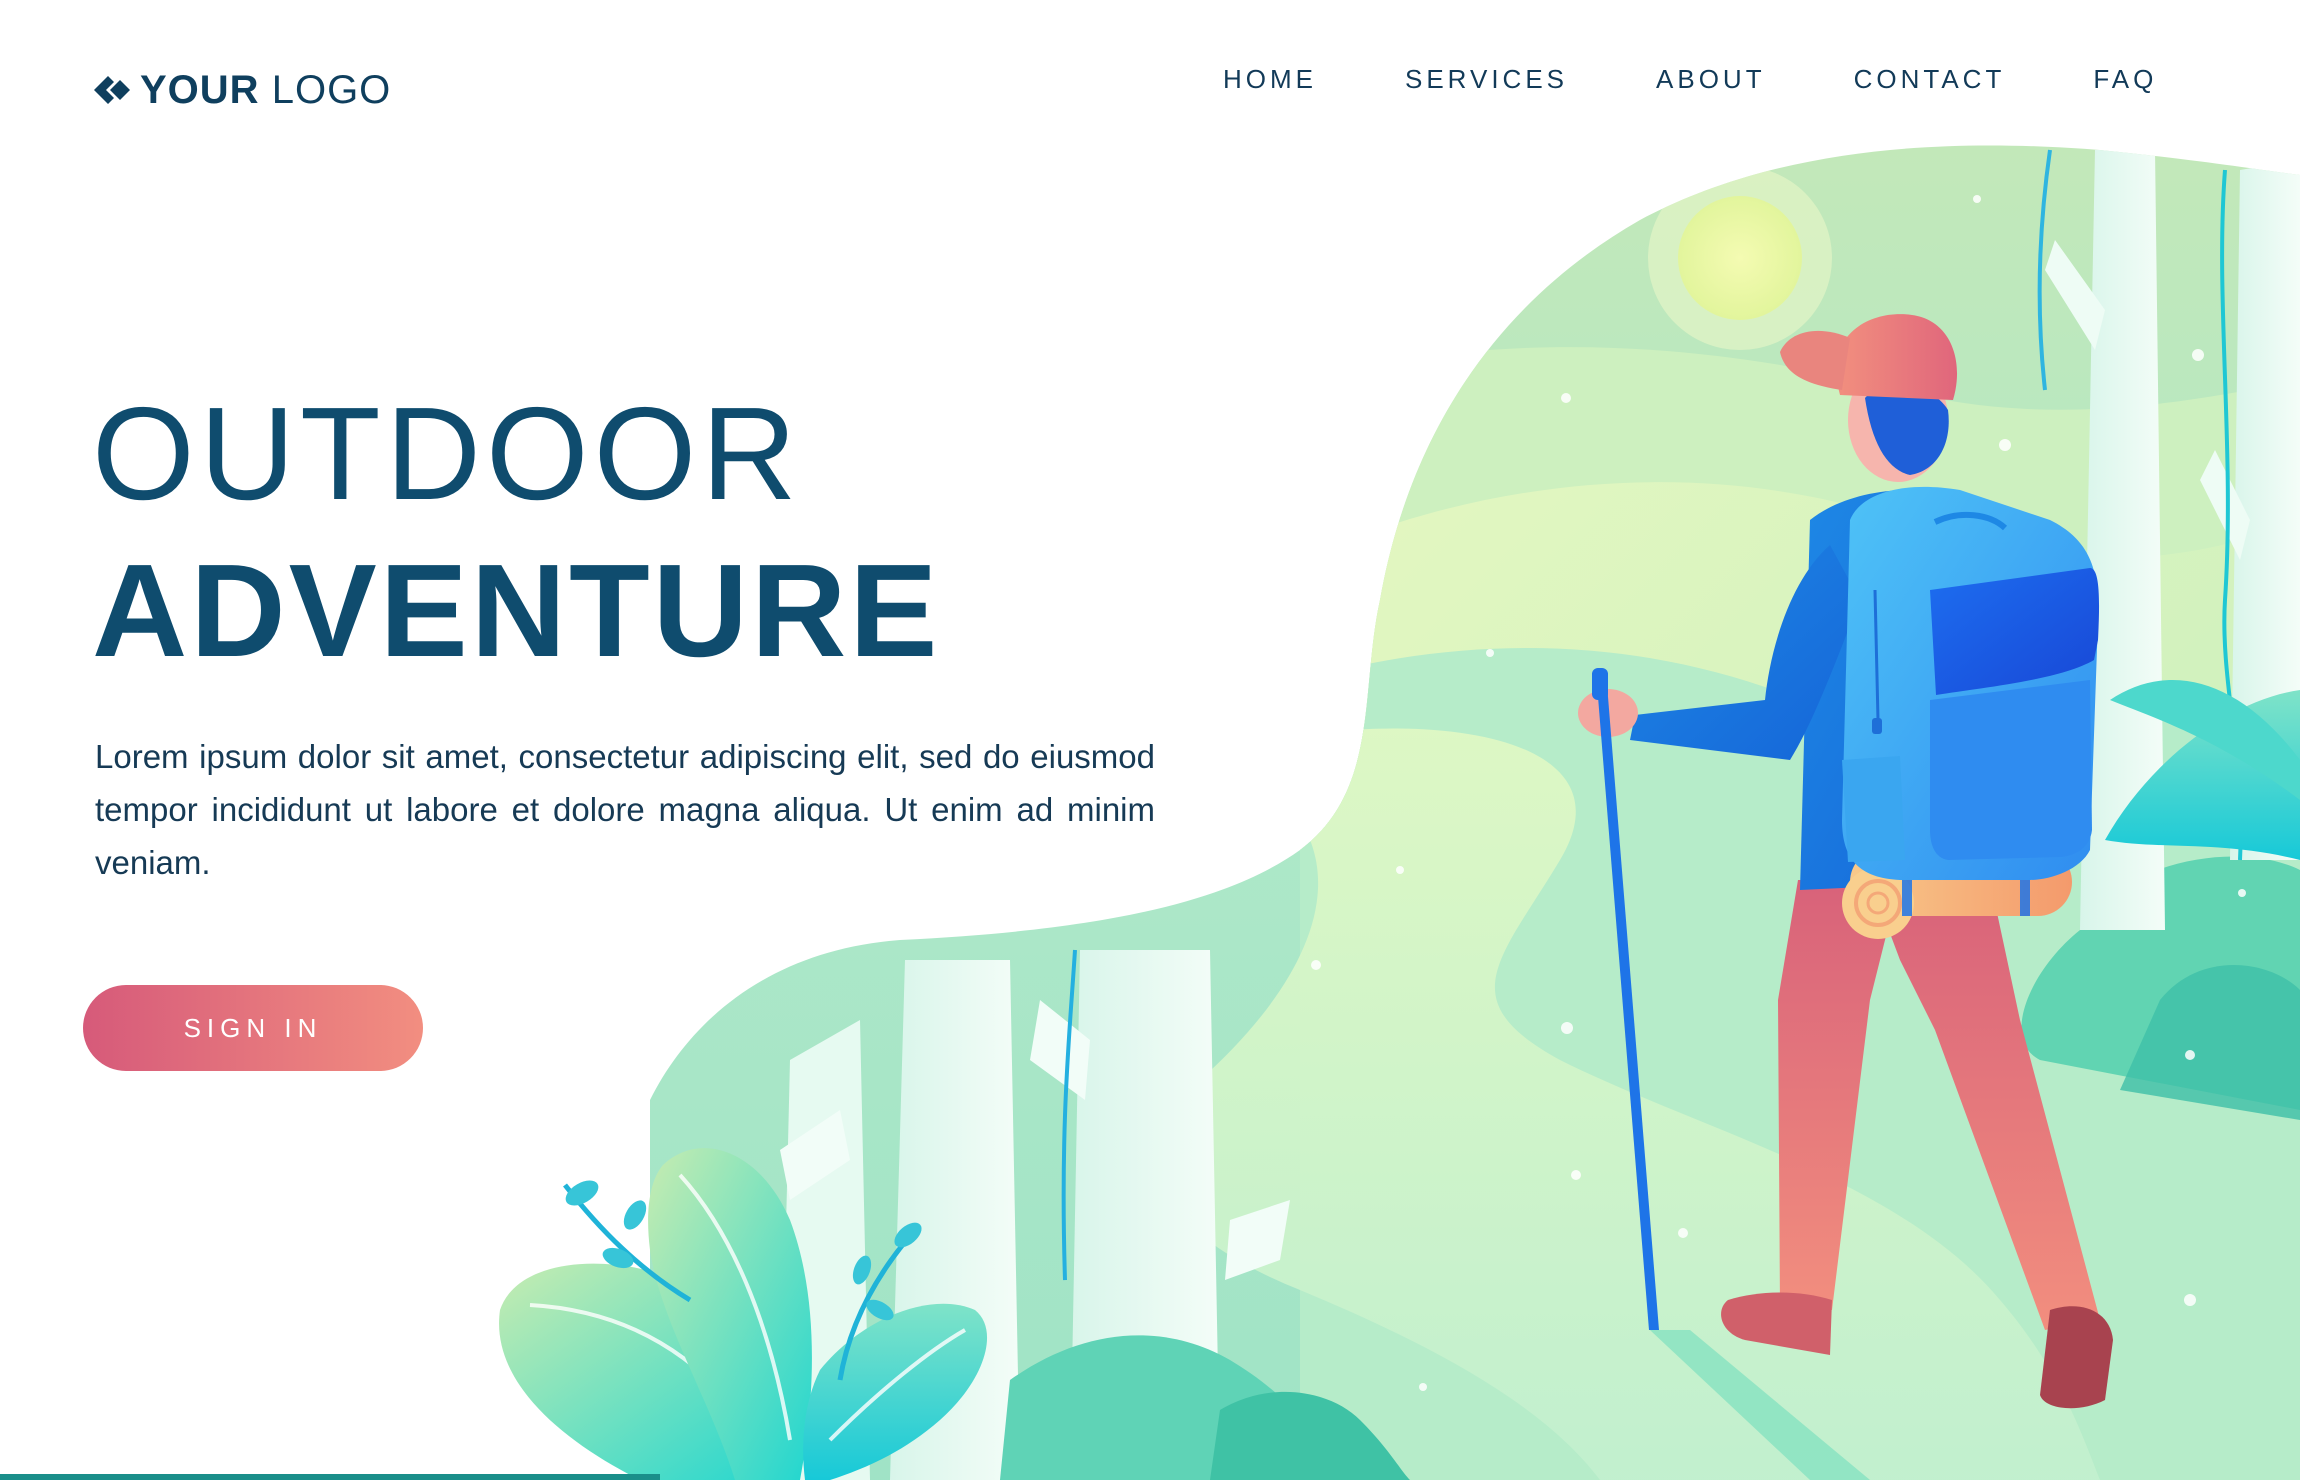  I want to click on hero-title-line1: OUTDOOR, so click(447, 453).